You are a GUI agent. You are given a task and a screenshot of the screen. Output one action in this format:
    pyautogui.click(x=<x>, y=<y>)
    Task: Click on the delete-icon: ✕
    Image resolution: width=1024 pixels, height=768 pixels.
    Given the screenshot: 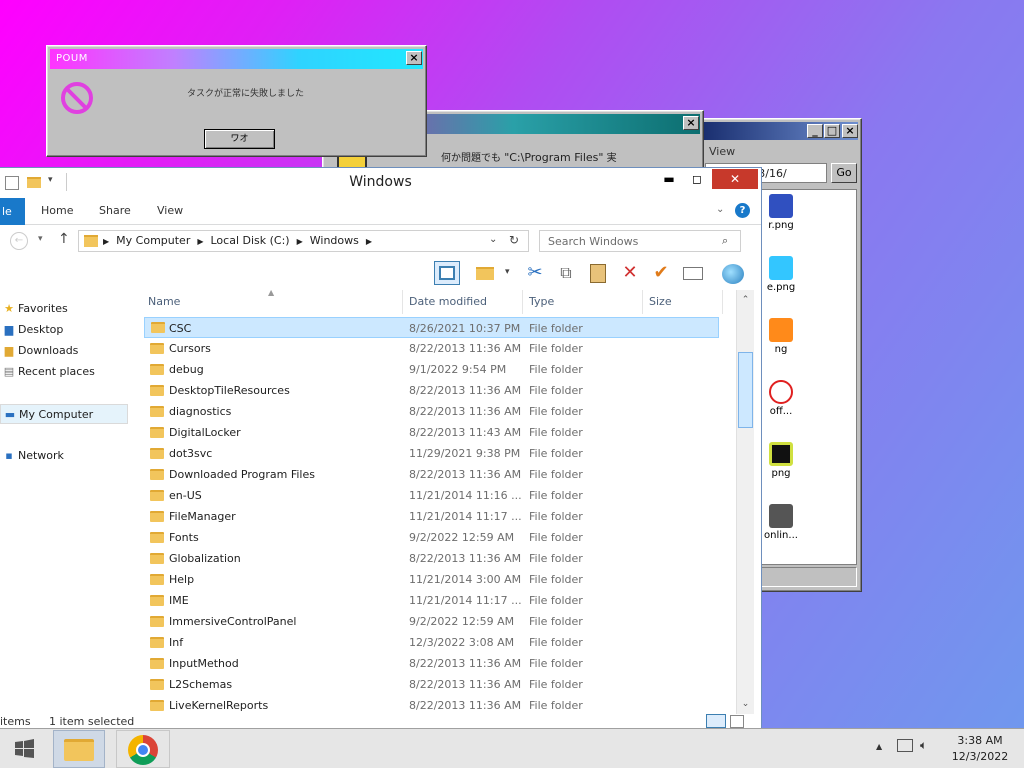 What is the action you would take?
    pyautogui.click(x=630, y=273)
    